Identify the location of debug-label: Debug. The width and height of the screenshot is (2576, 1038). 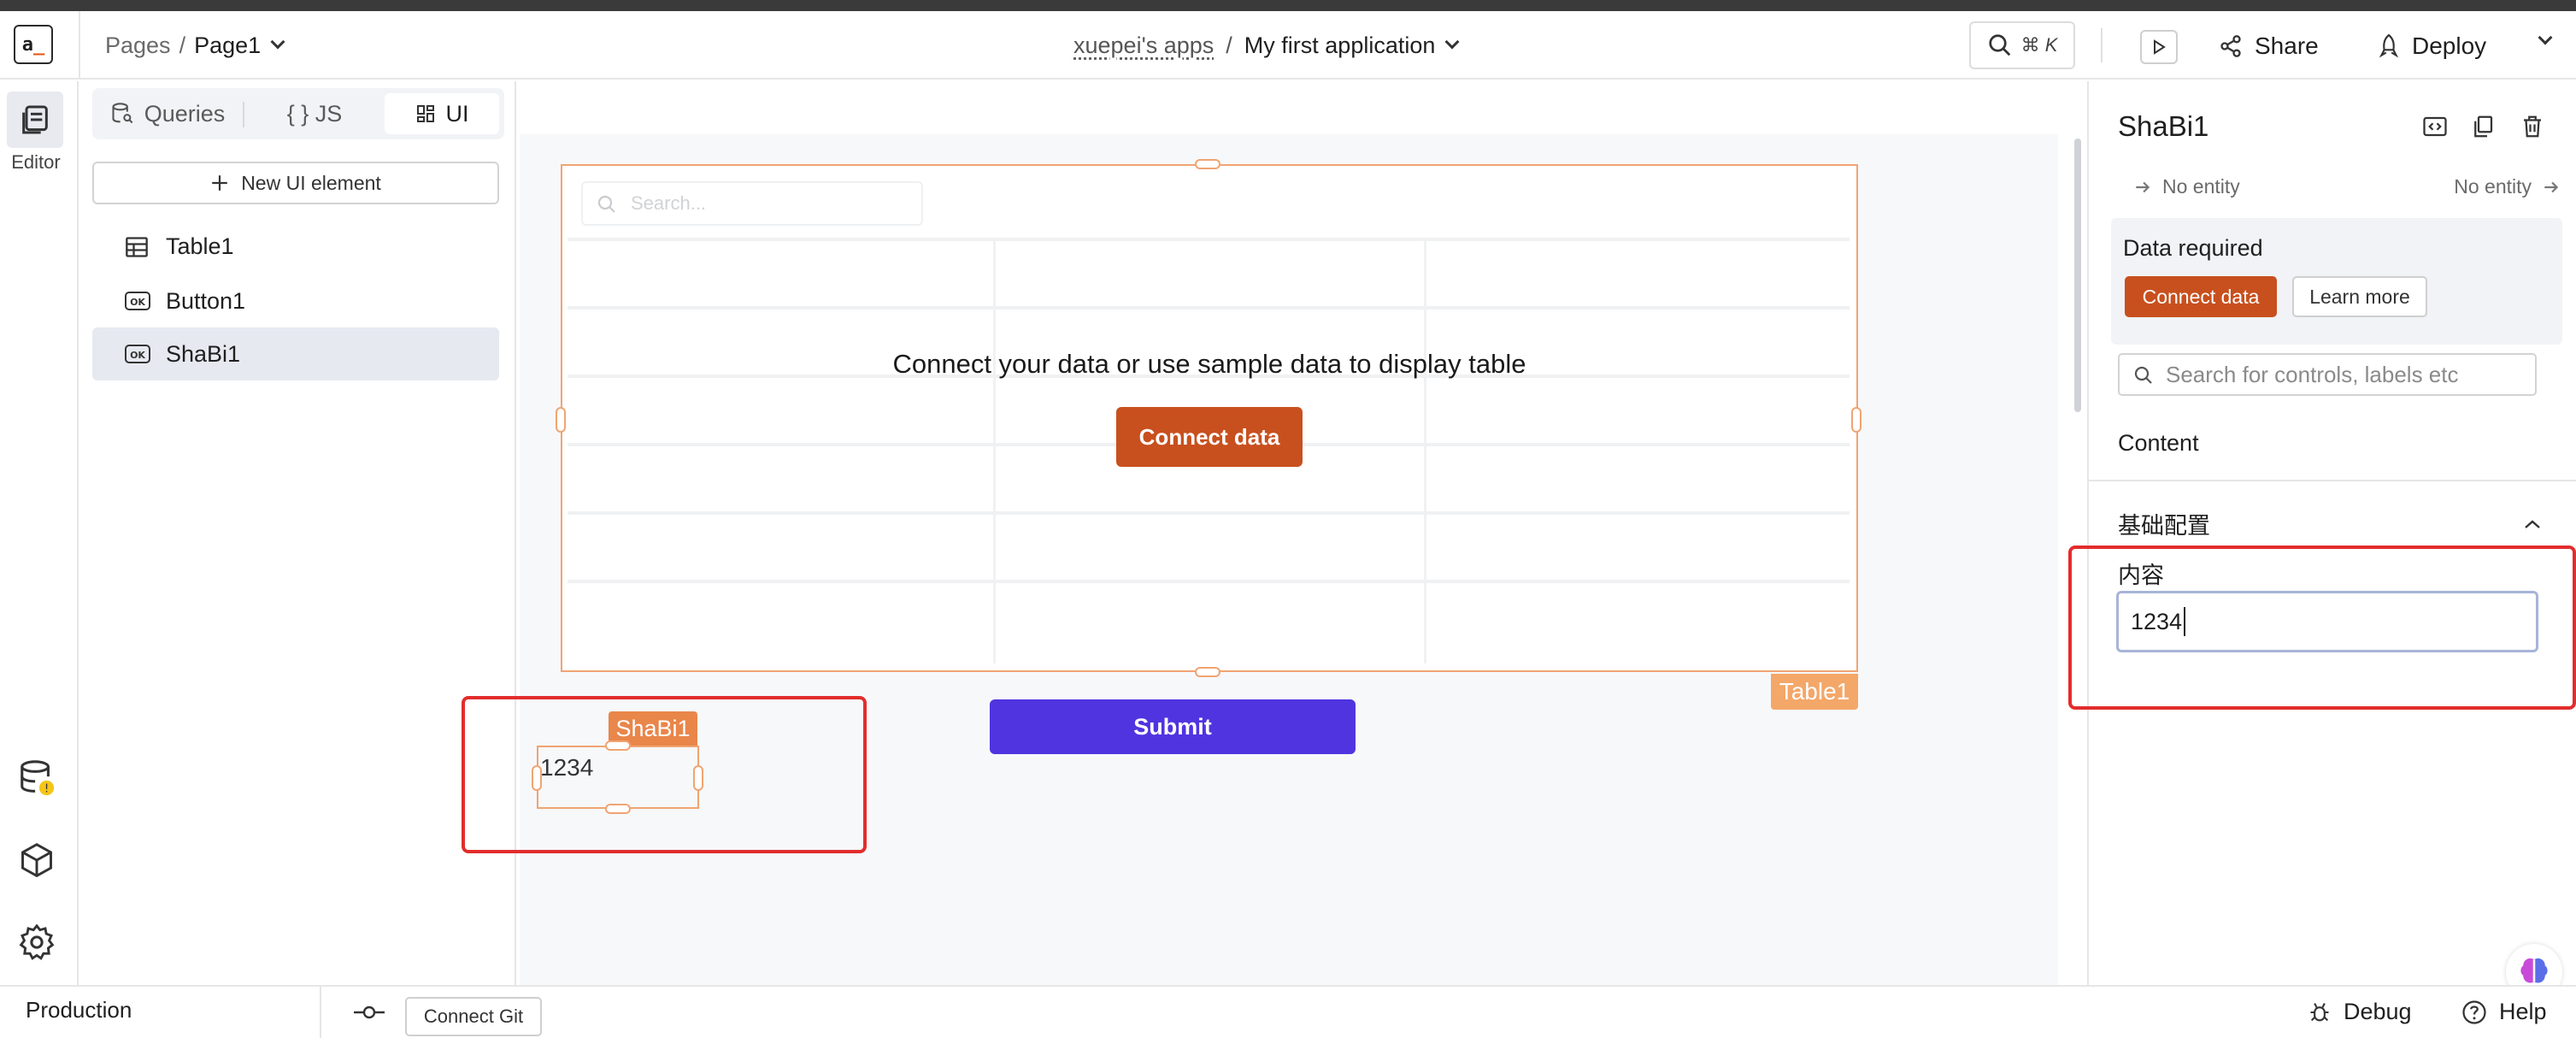
(2378, 1011).